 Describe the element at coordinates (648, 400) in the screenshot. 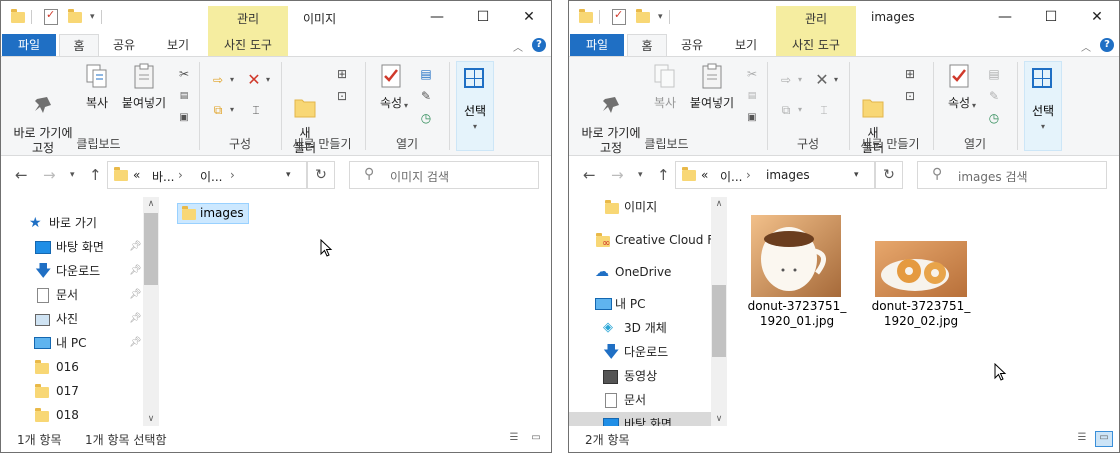

I see `nav-item-documents: 문서` at that location.